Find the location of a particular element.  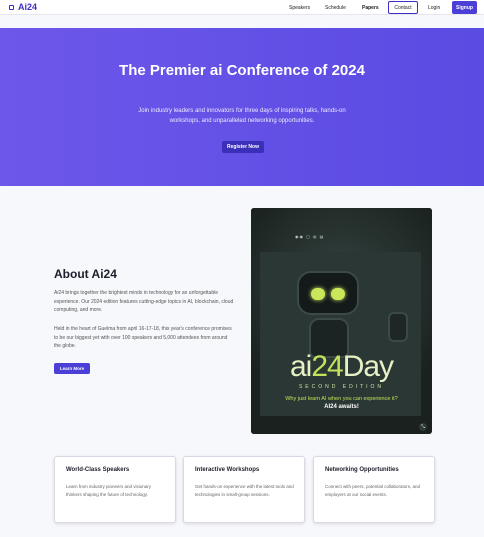

expand-icon: ⤡ is located at coordinates (423, 427).